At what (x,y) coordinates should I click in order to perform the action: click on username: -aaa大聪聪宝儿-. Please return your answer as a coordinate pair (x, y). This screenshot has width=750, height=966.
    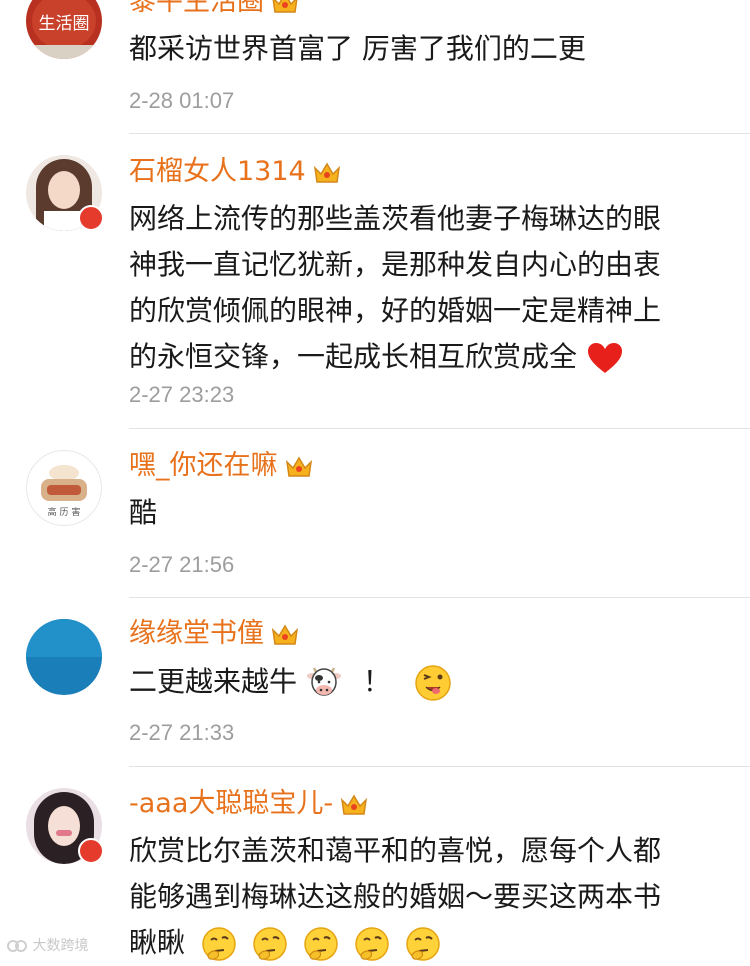
    Looking at the image, I should click on (231, 804).